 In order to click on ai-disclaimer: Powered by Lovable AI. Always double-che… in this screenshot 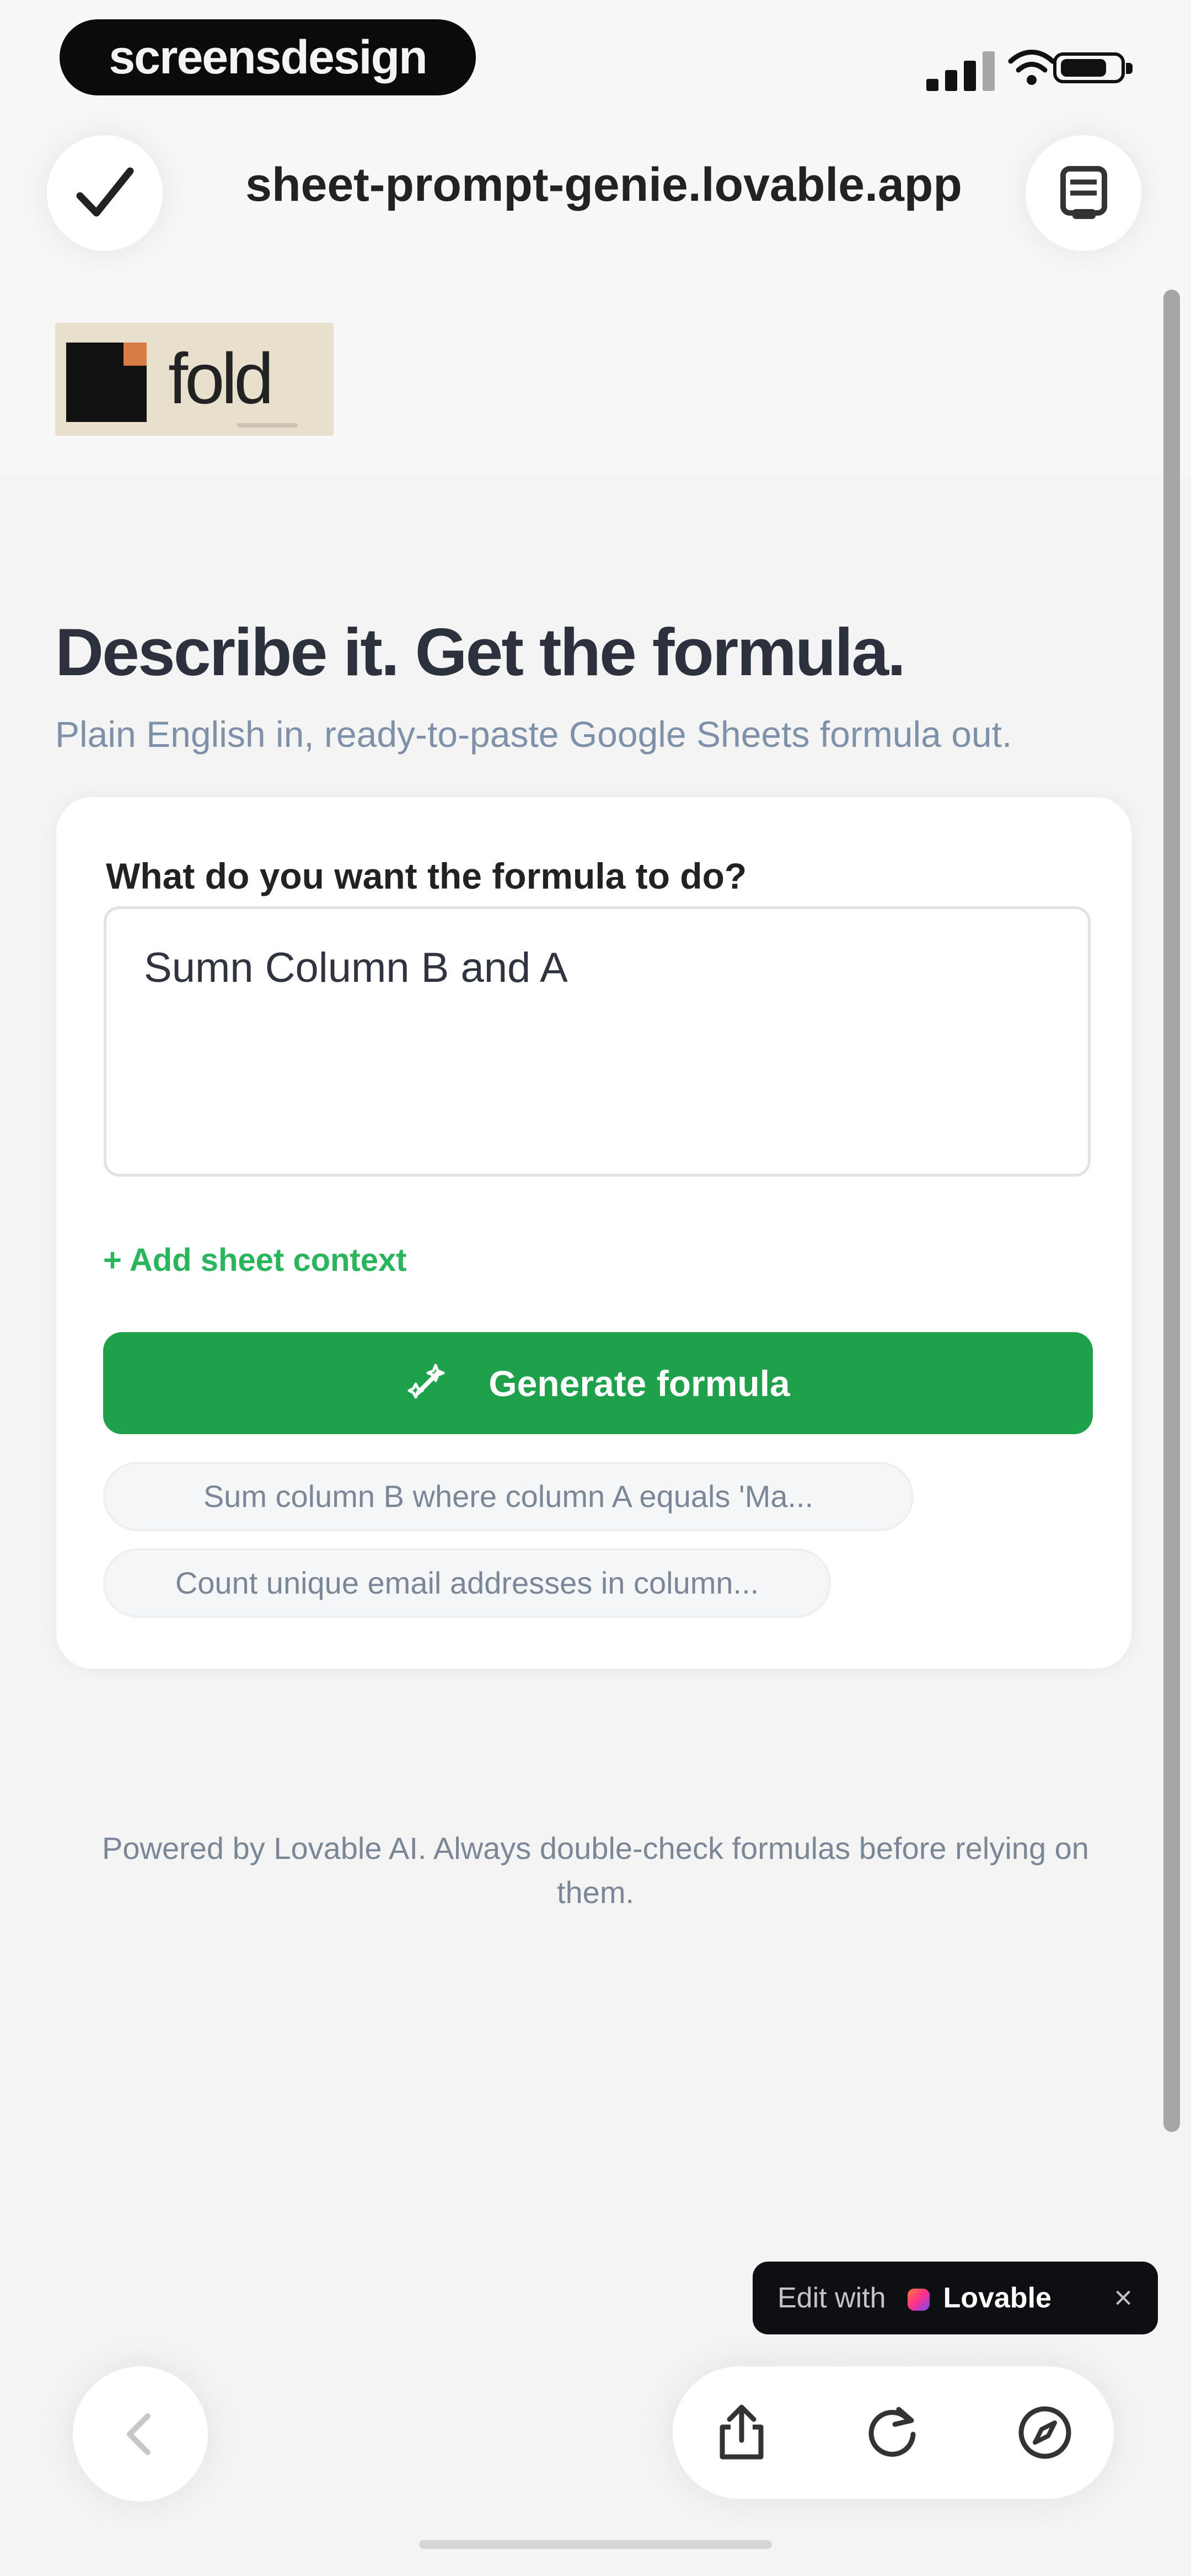, I will do `click(595, 1870)`.